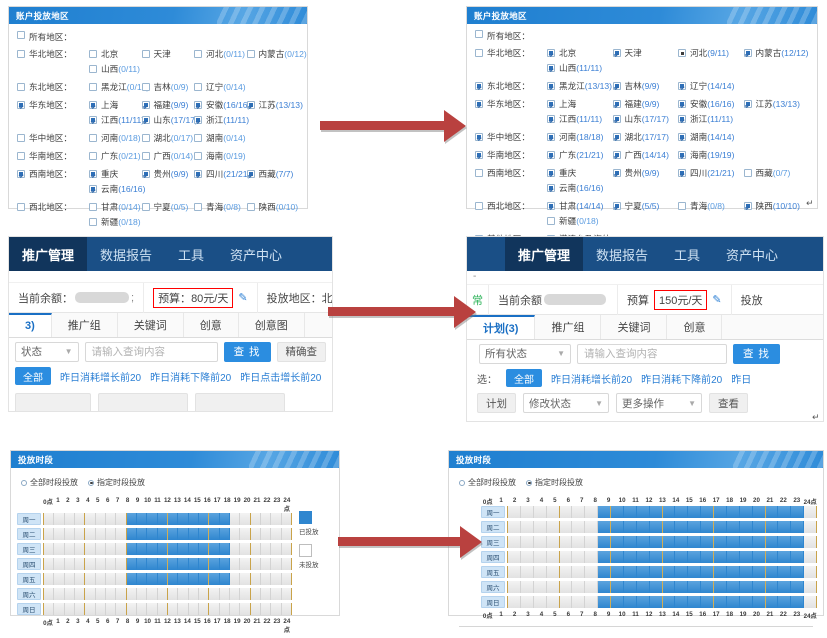  I want to click on province-item: 吉林 (9/9), so click(645, 86).